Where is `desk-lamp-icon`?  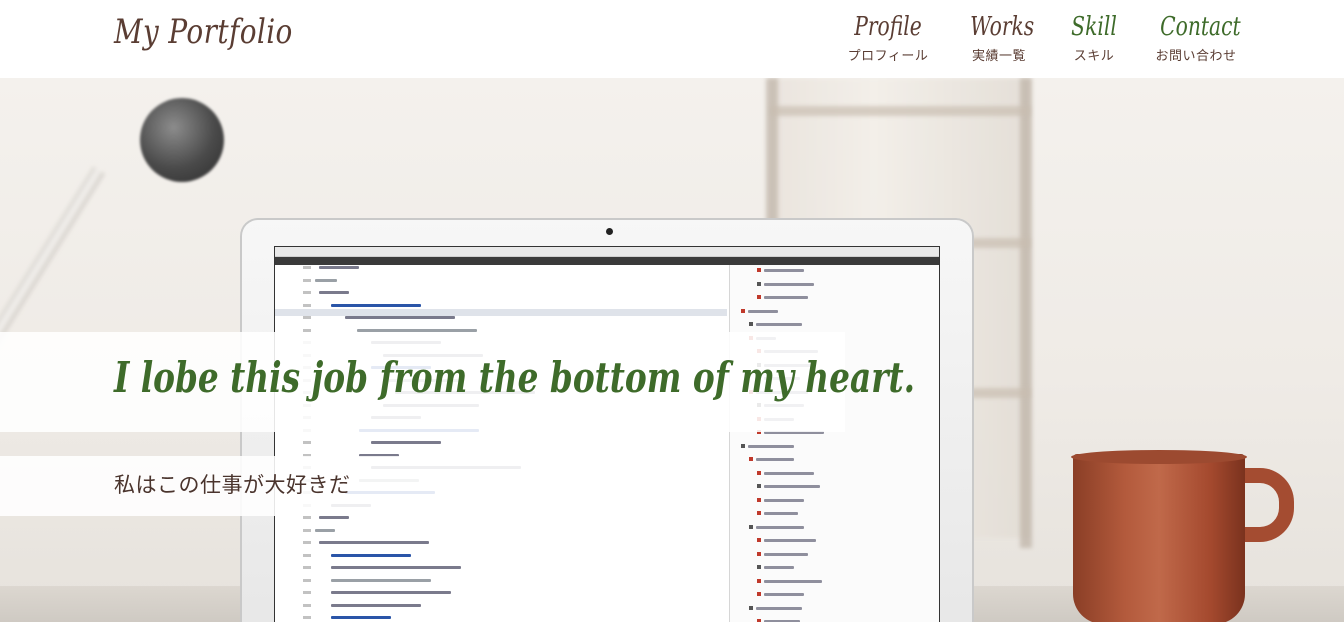 desk-lamp-icon is located at coordinates (182, 140).